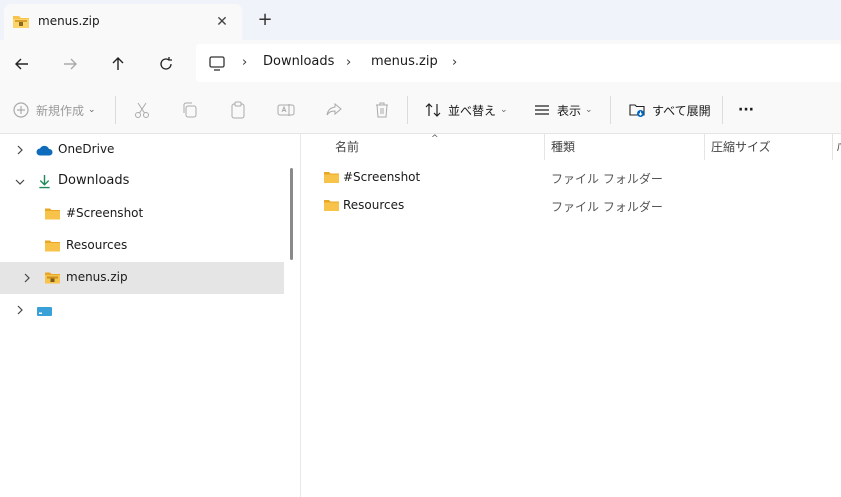 Image resolution: width=841 pixels, height=497 pixels. I want to click on column-header-type: 種類, so click(563, 146).